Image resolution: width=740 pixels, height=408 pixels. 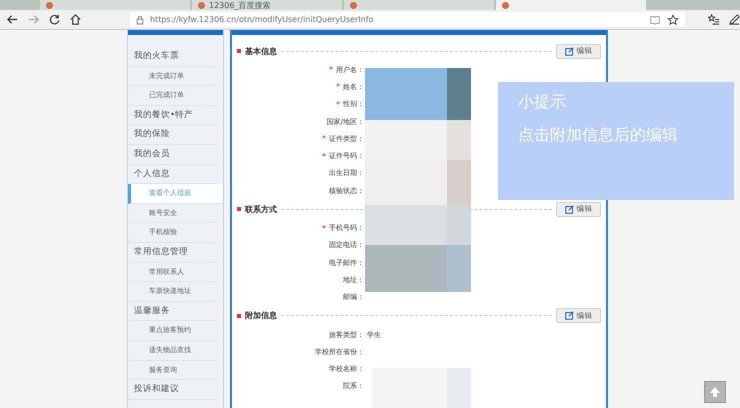 What do you see at coordinates (598, 135) in the screenshot?
I see `tip-text: 点击附加信息后的编辑` at bounding box center [598, 135].